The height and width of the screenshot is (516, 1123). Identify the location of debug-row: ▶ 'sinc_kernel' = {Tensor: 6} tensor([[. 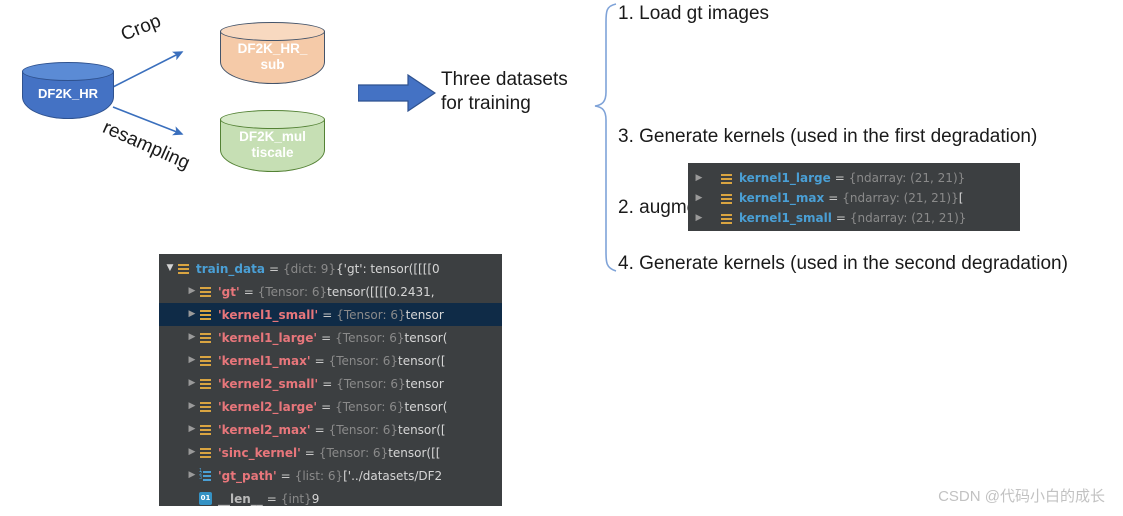
(330, 452).